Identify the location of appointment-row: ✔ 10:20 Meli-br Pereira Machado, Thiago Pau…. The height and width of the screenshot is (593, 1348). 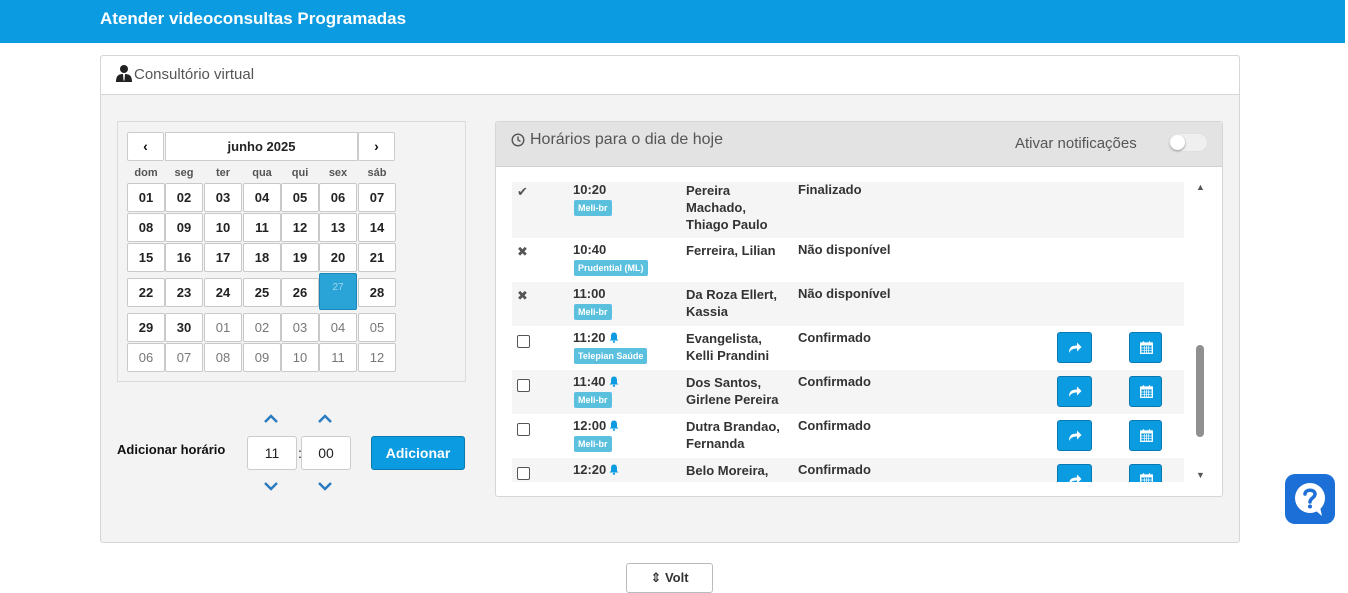
(848, 210).